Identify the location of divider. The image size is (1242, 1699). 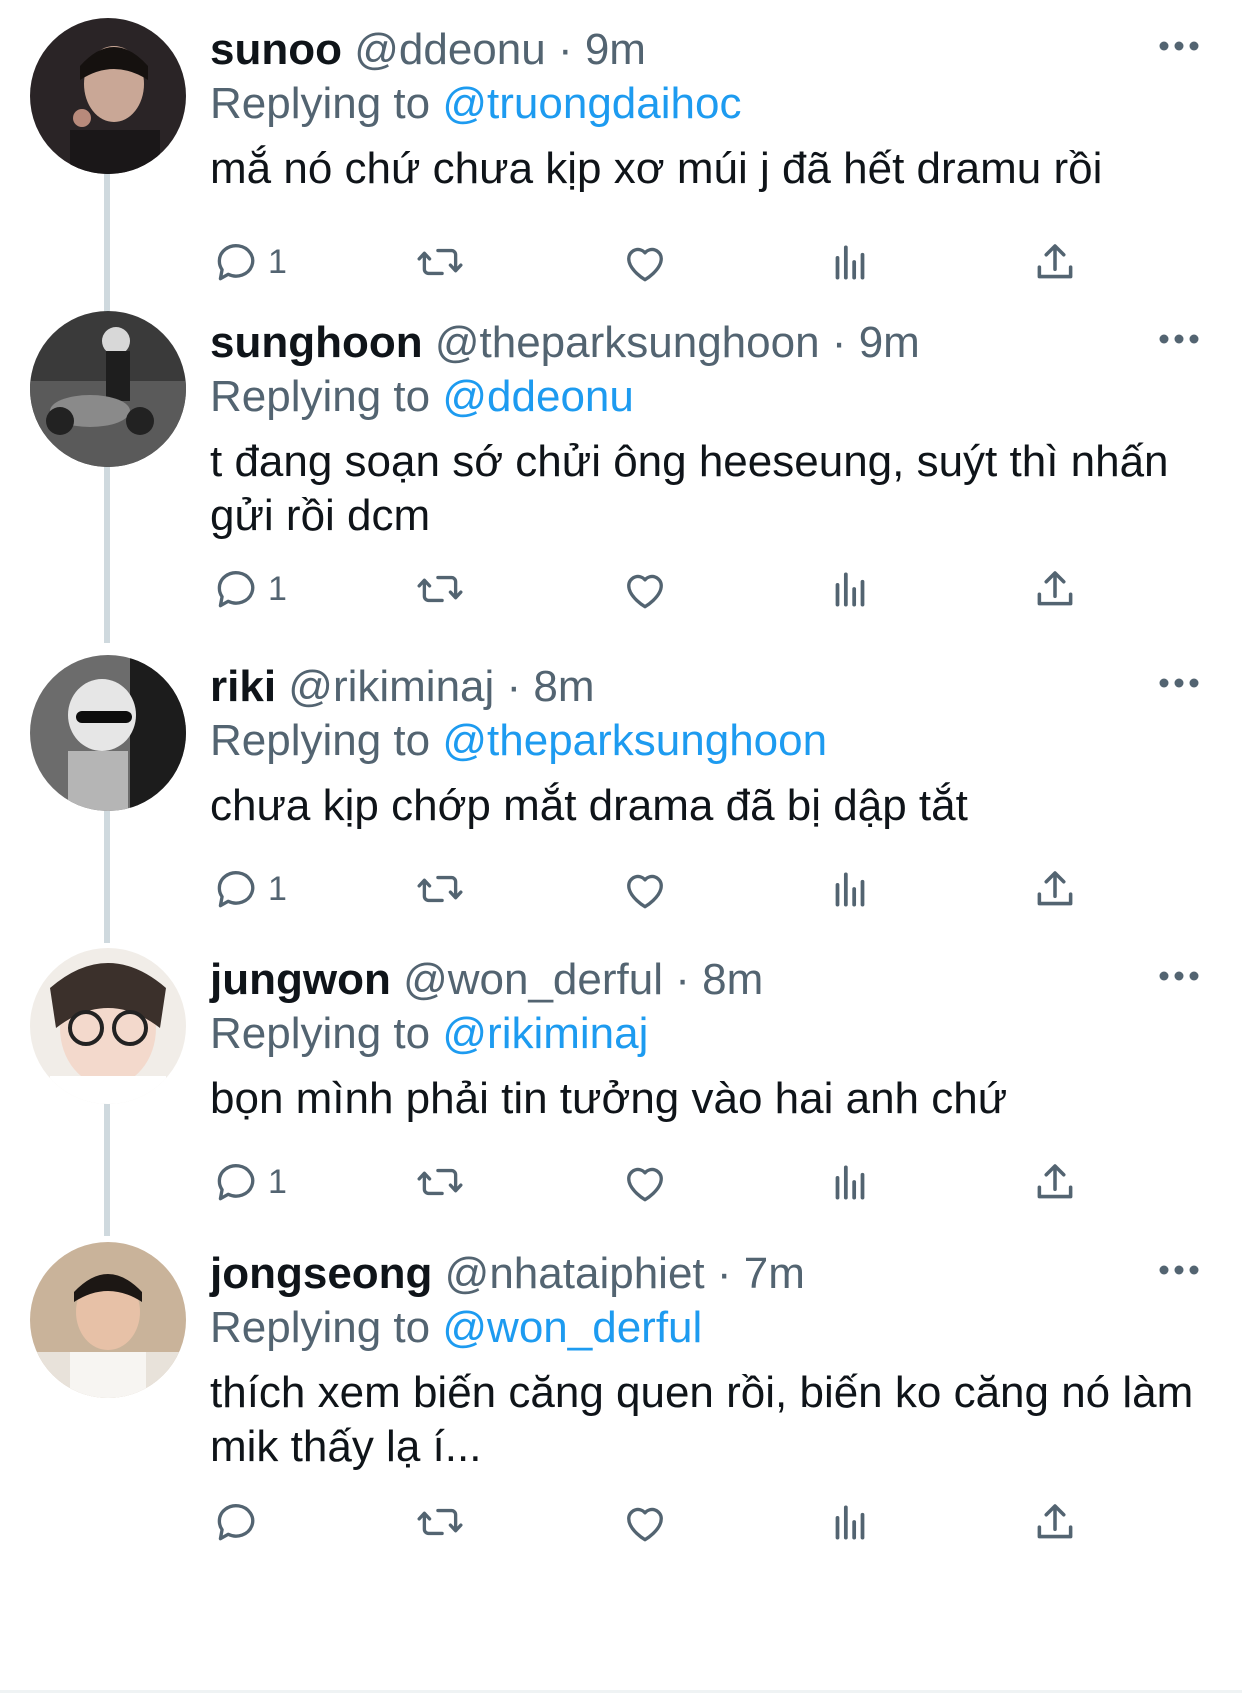
(621, 1691).